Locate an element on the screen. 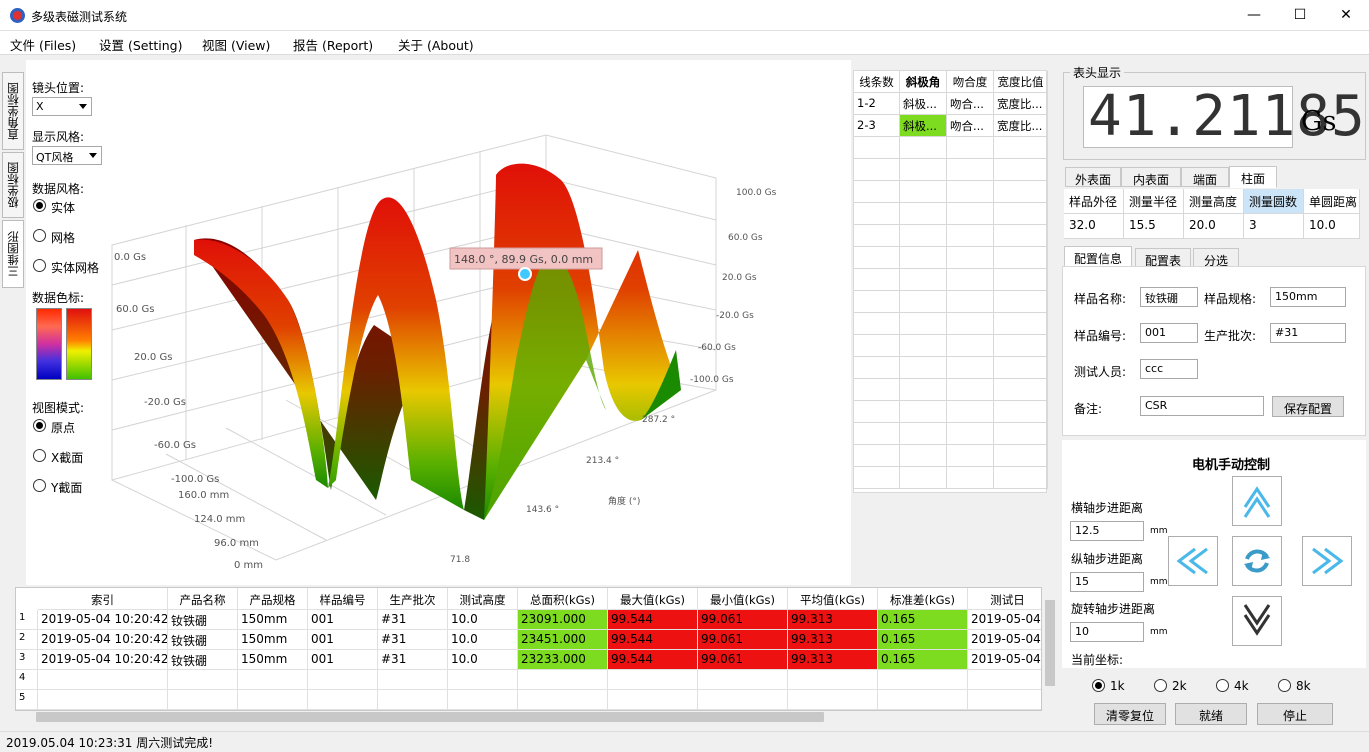 This screenshot has height=752, width=1369. tab-sorting: 分选 is located at coordinates (1216, 258).